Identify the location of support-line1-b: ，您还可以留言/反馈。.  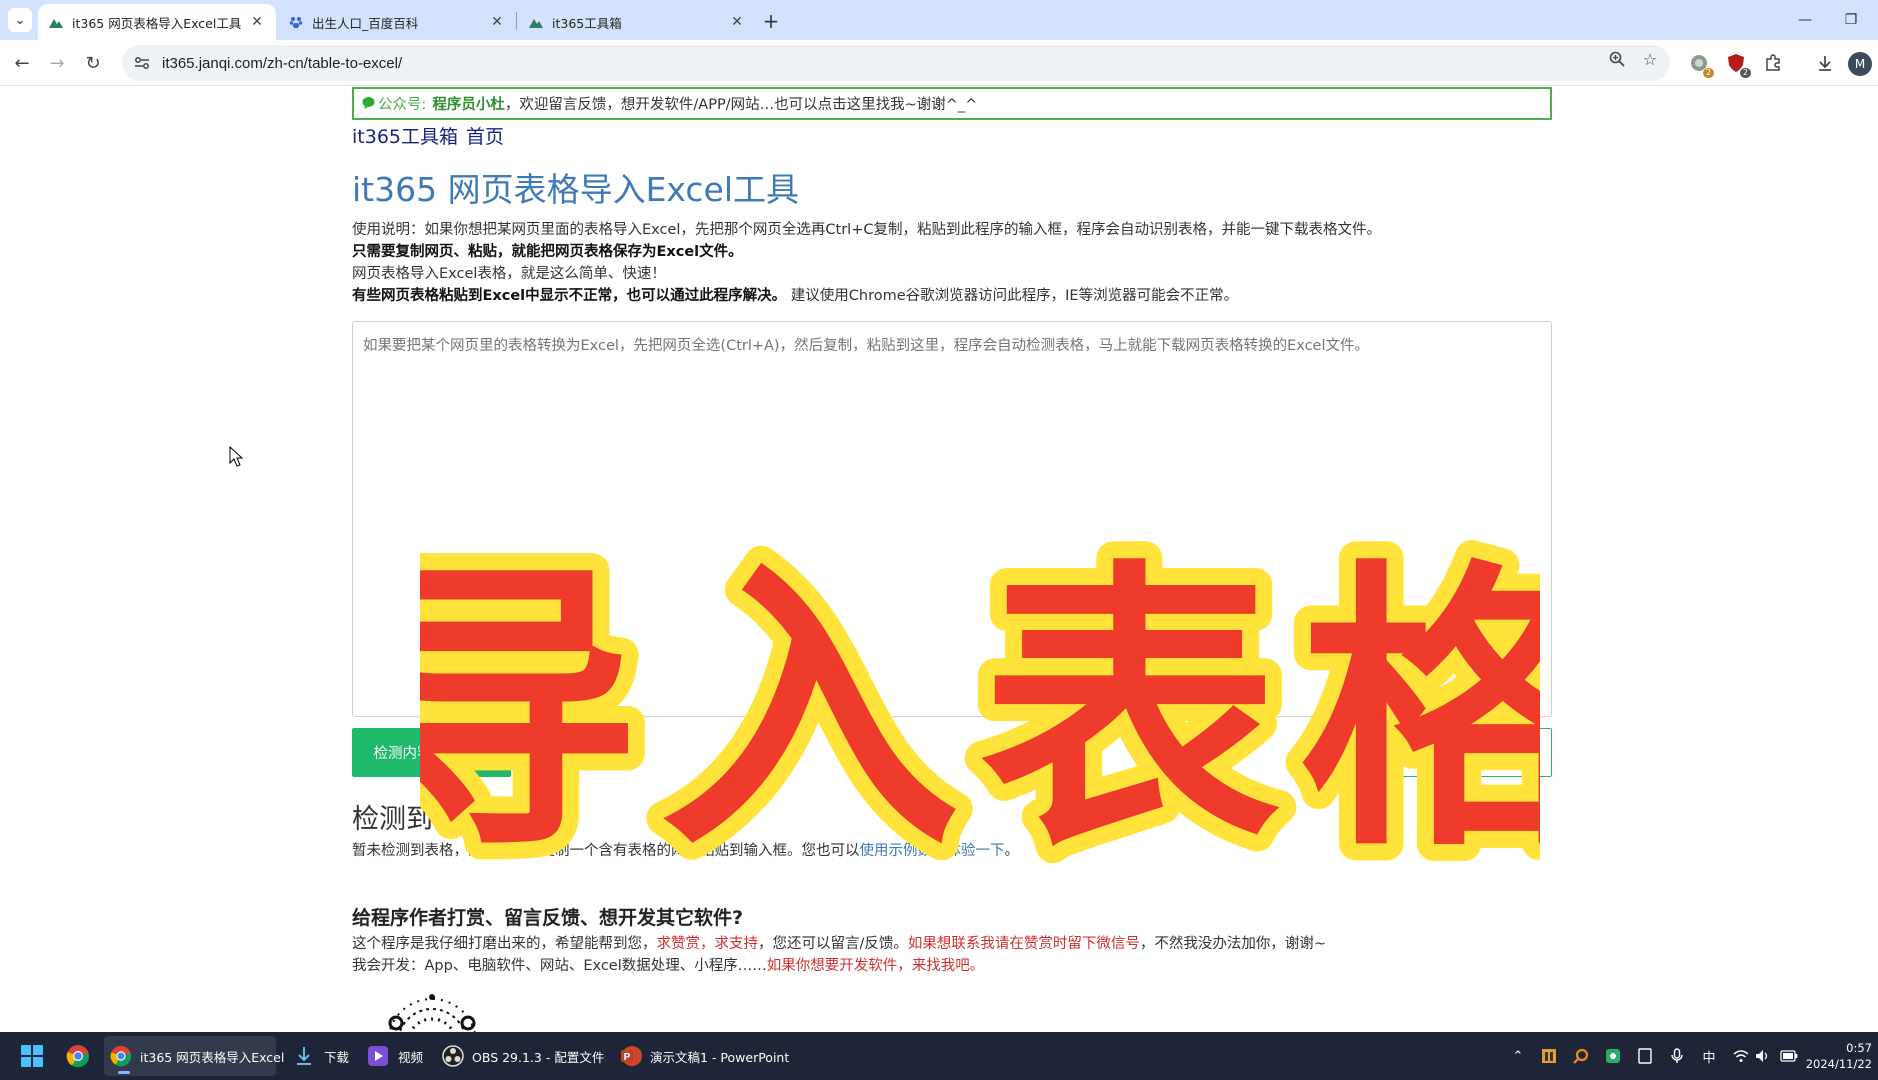
(833, 944).